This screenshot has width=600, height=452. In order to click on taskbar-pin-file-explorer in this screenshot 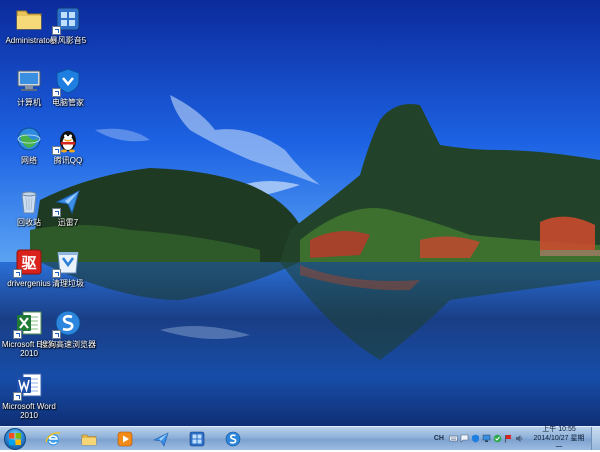, I will do `click(89, 439)`.